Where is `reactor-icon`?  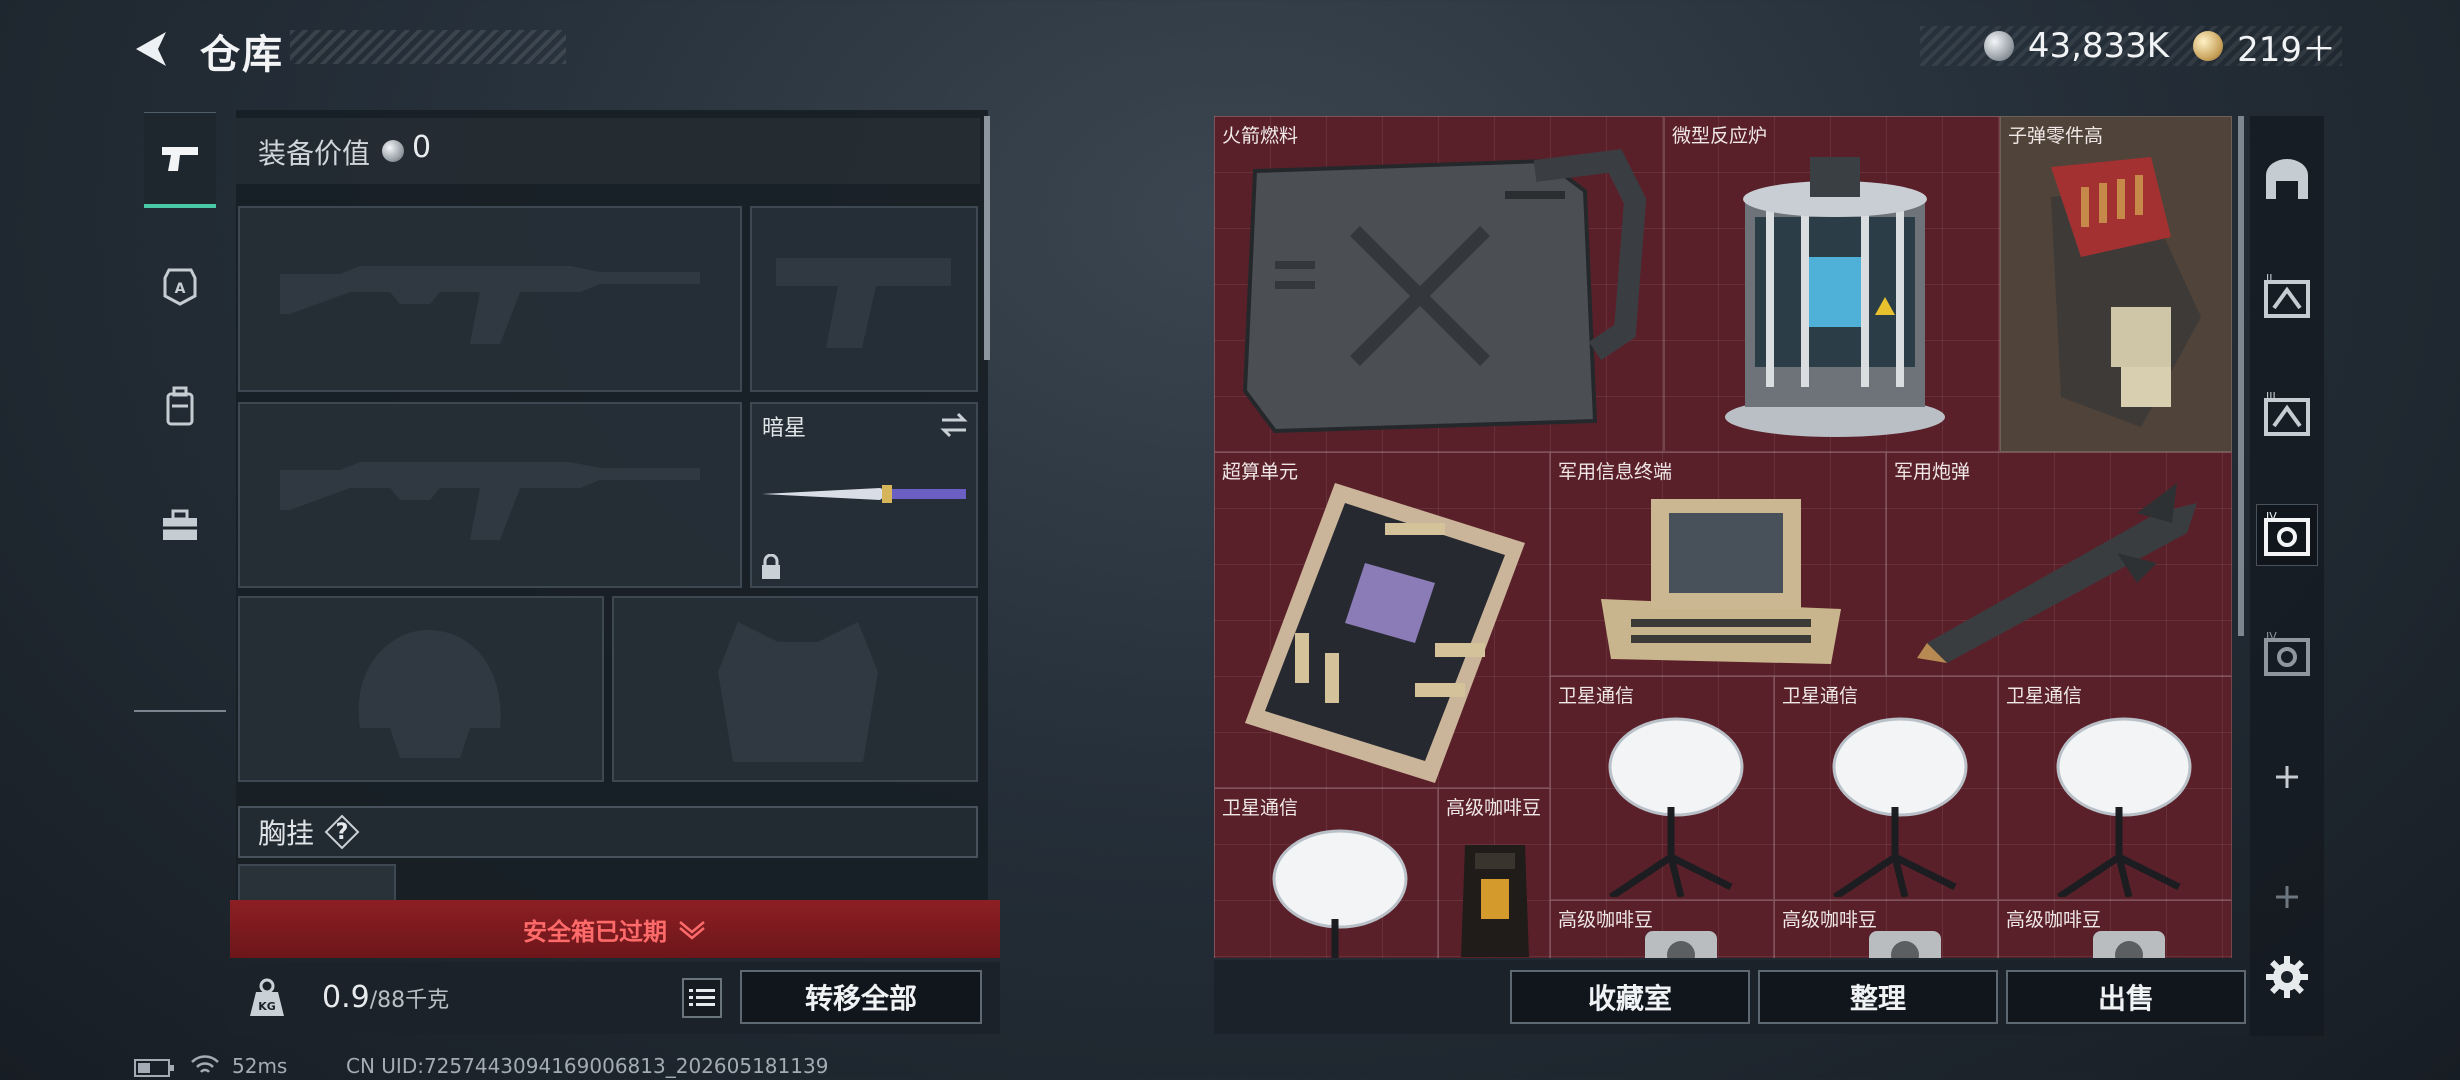 reactor-icon is located at coordinates (1835, 297).